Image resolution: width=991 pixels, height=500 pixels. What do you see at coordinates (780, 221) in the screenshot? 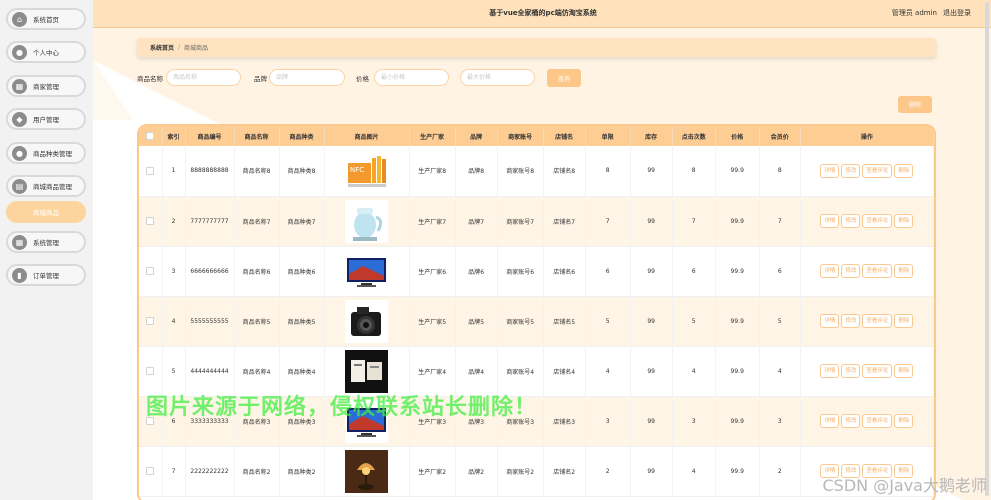
I see `cell-vip: 7` at bounding box center [780, 221].